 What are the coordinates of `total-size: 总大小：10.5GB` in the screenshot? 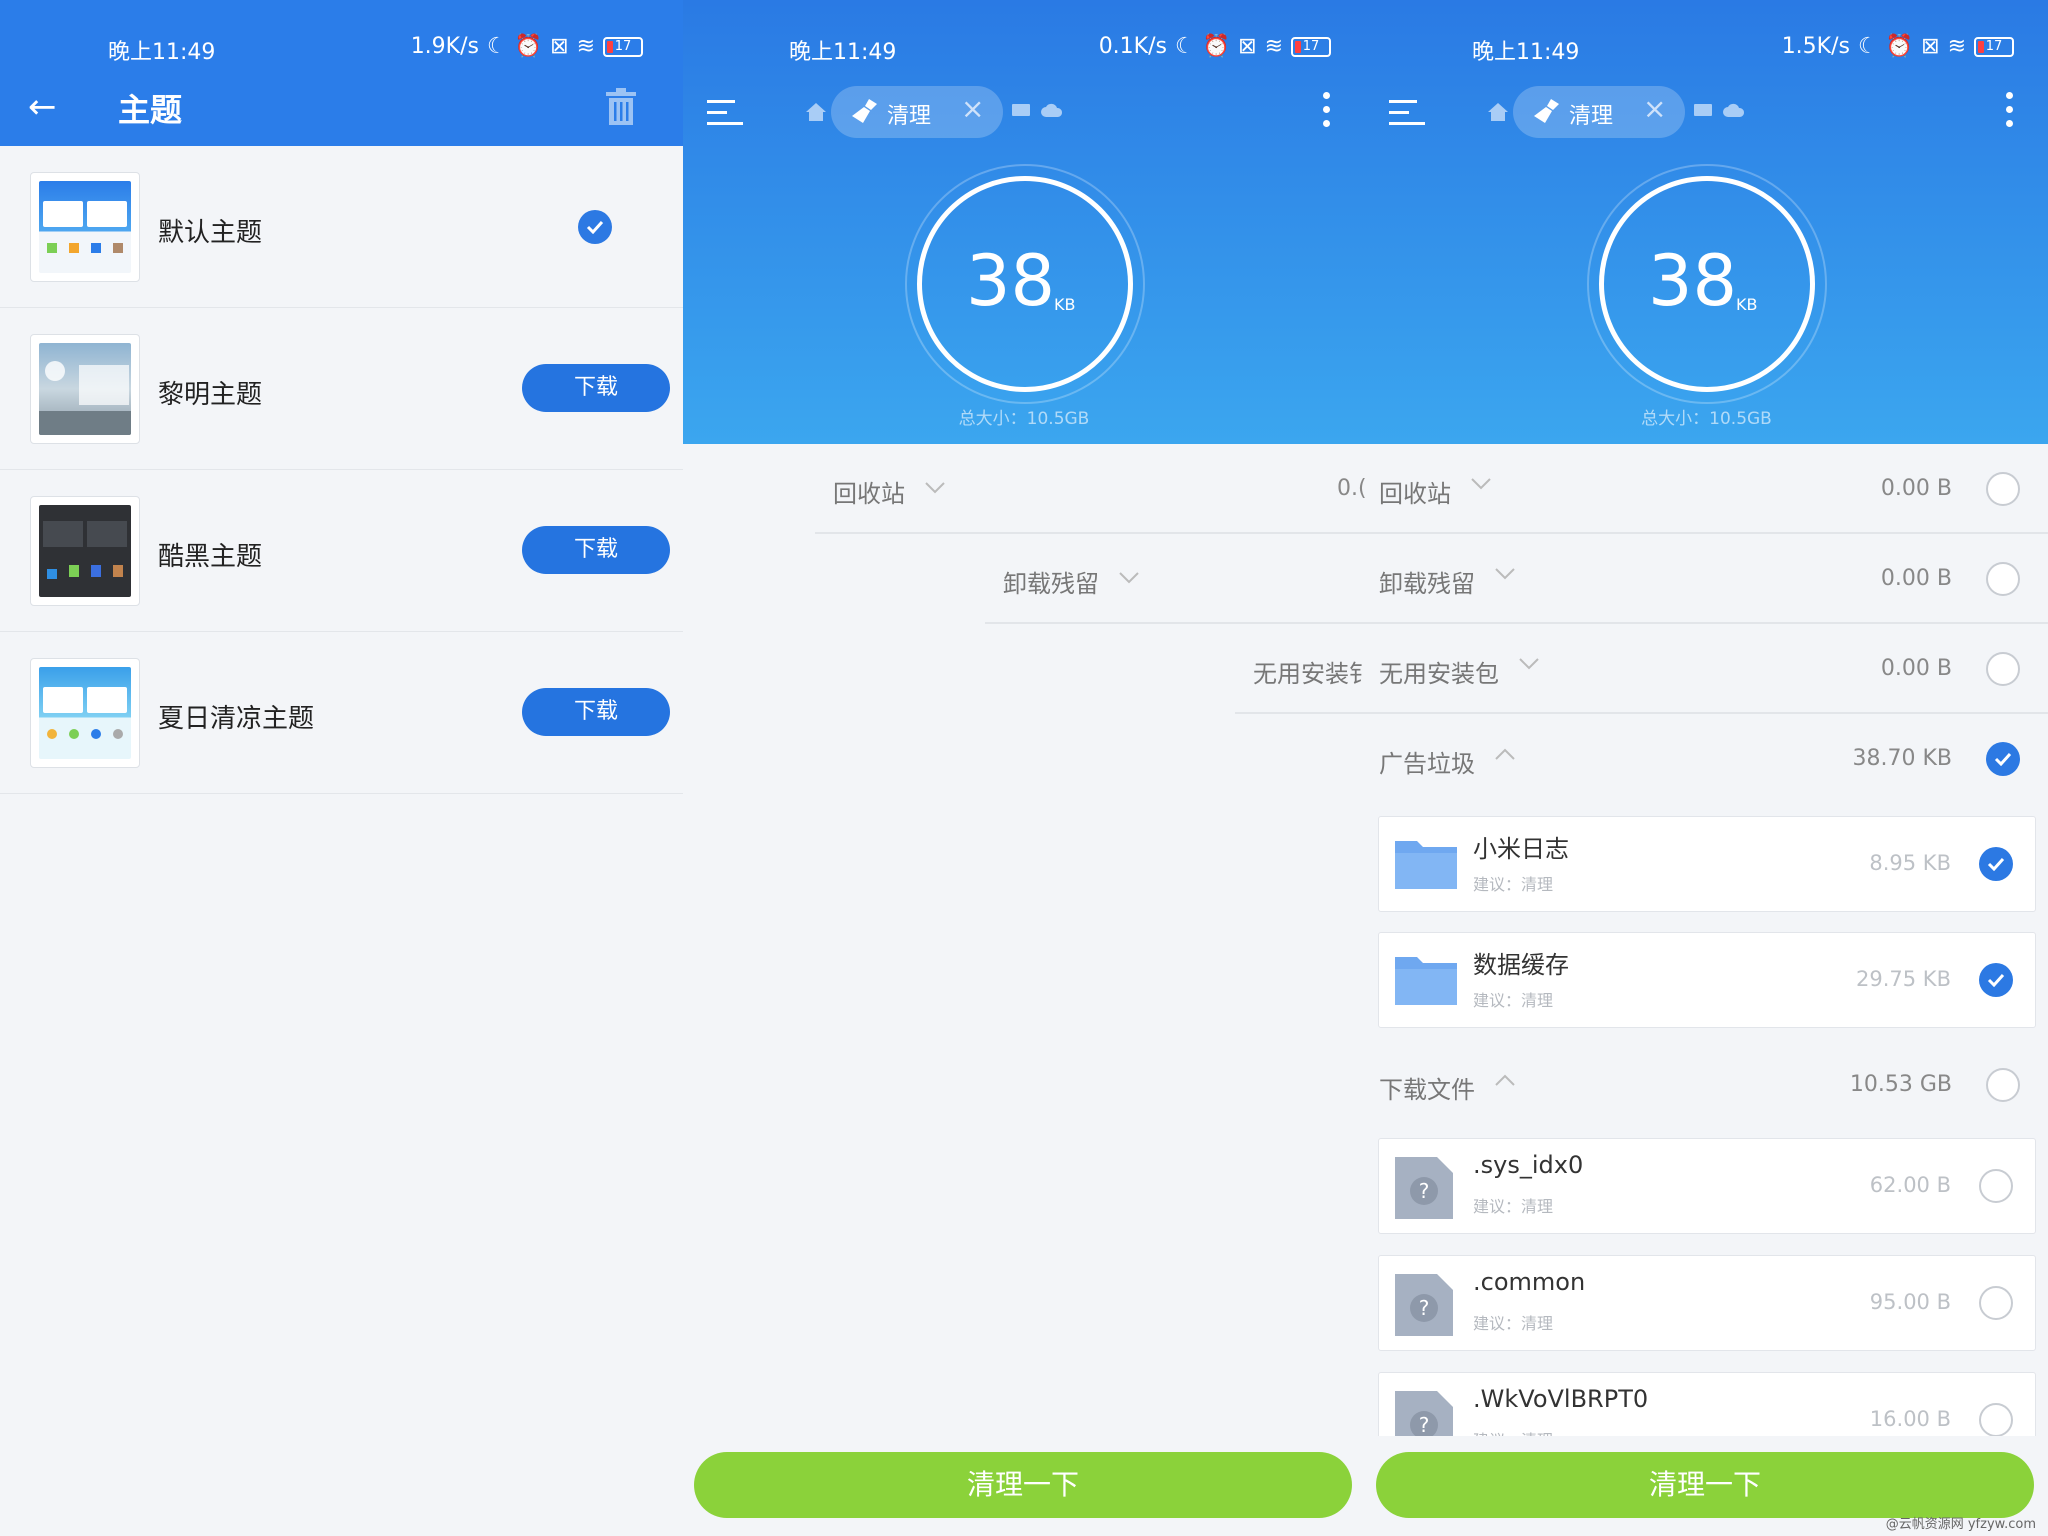 It's located at (1024, 419).